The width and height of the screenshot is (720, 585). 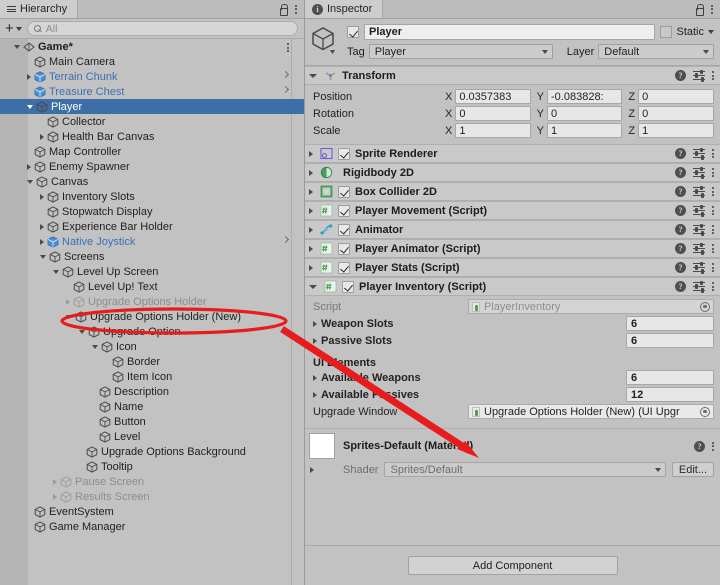 What do you see at coordinates (705, 306) in the screenshot?
I see `object-picker-icon` at bounding box center [705, 306].